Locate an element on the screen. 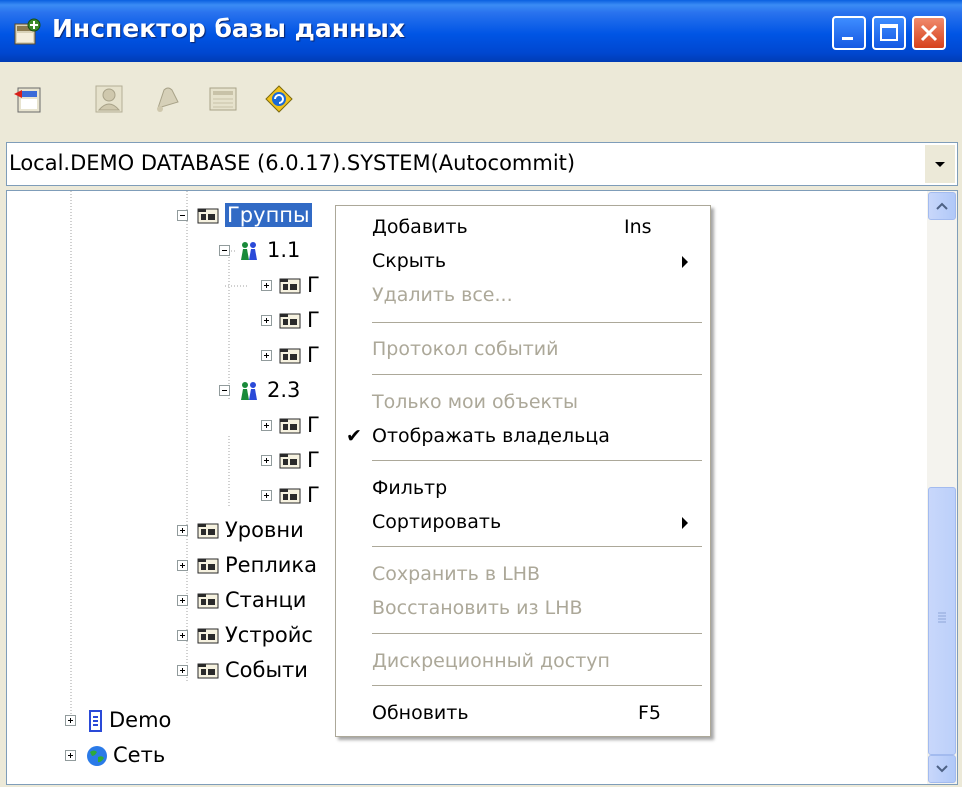 This screenshot has height=787, width=962. menu-item-event-log: Протокол событий is located at coordinates (523, 351).